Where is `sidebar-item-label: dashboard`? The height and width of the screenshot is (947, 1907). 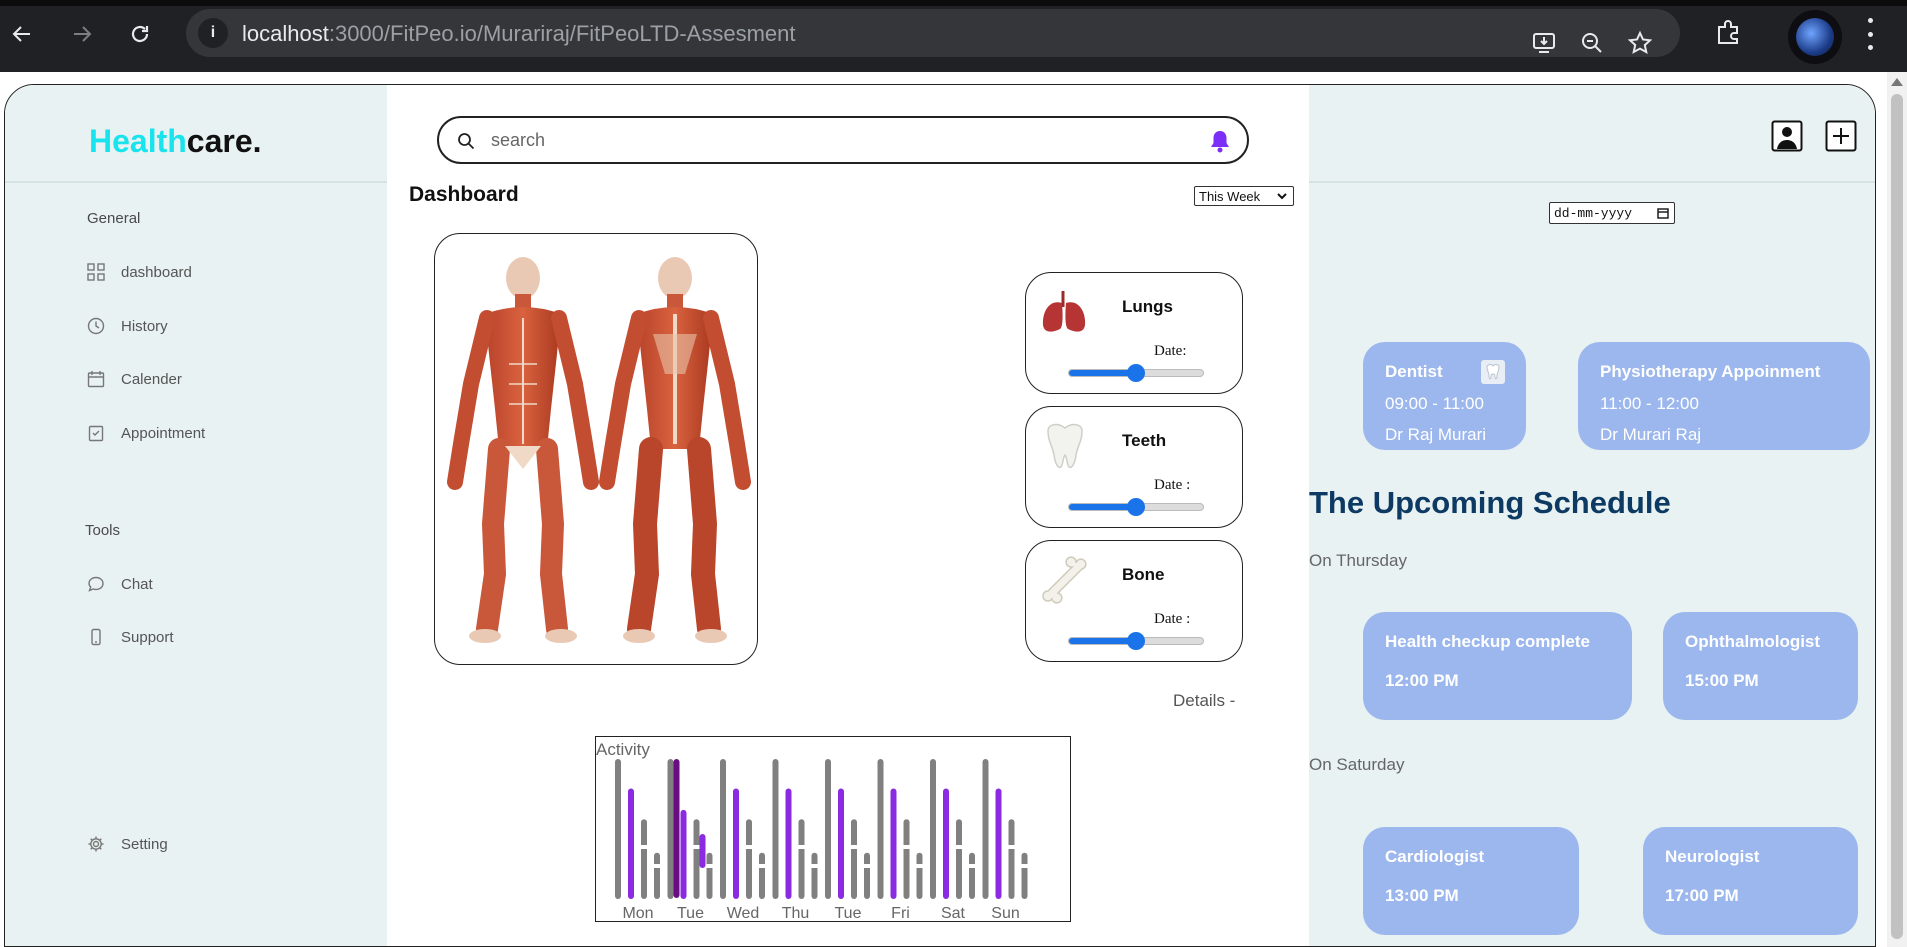 sidebar-item-label: dashboard is located at coordinates (156, 272).